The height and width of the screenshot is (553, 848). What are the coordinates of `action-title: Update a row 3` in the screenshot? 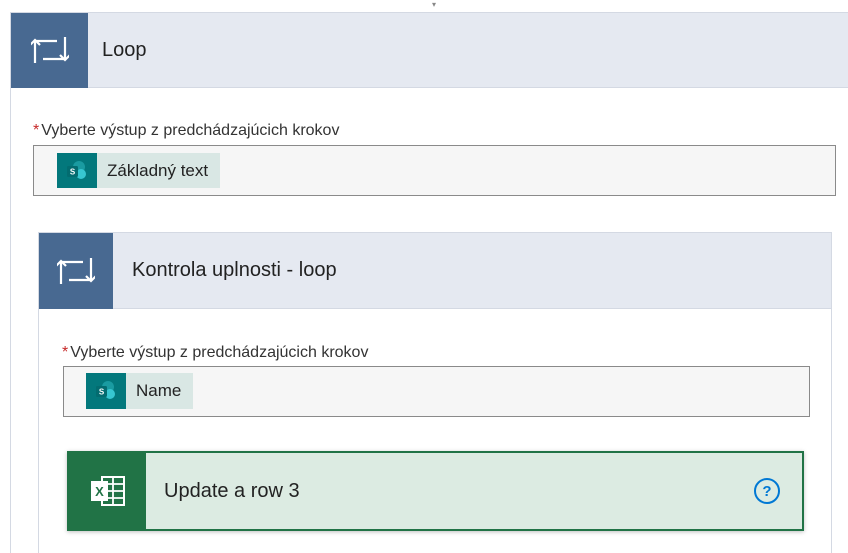 It's located at (232, 490).